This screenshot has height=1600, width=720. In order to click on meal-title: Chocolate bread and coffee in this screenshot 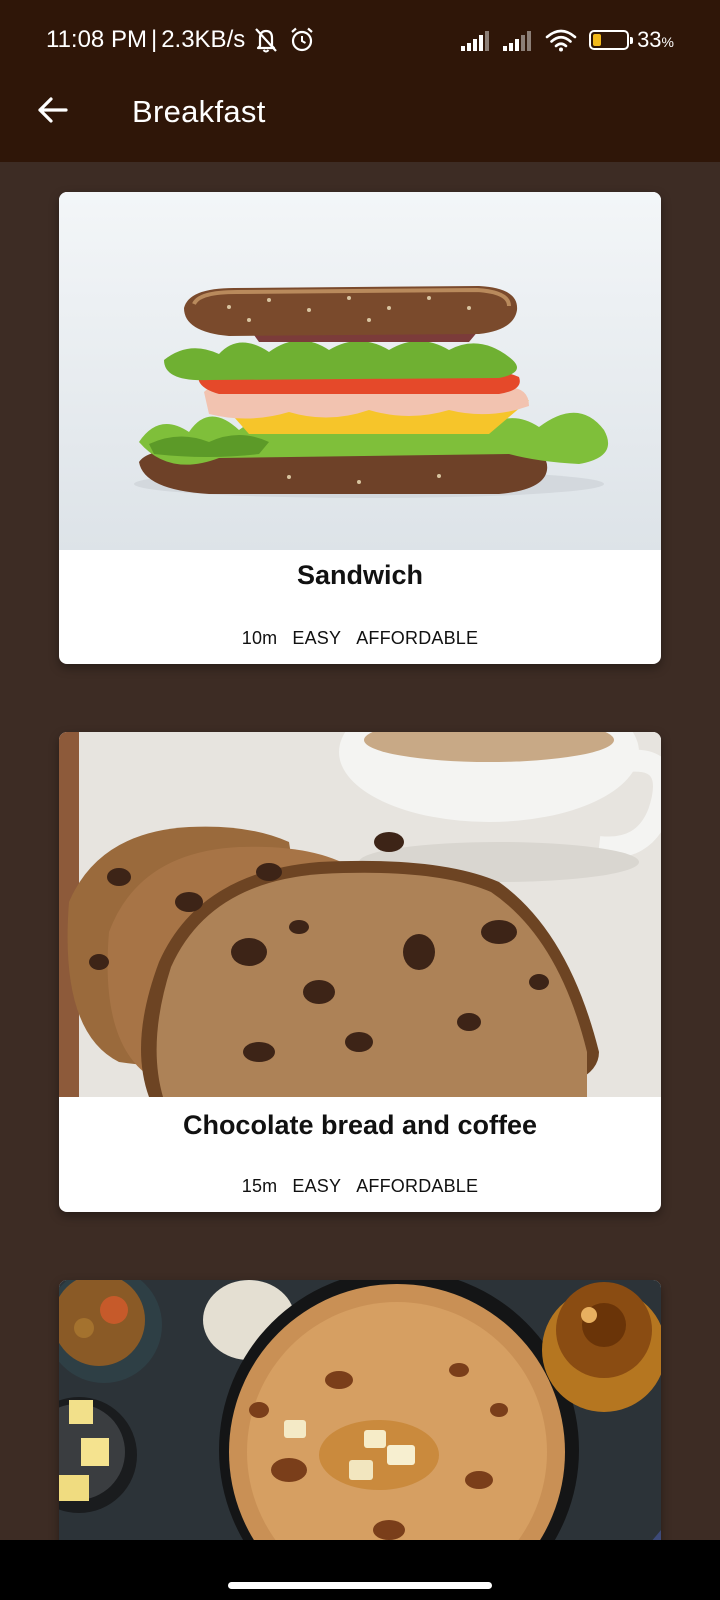, I will do `click(360, 1125)`.